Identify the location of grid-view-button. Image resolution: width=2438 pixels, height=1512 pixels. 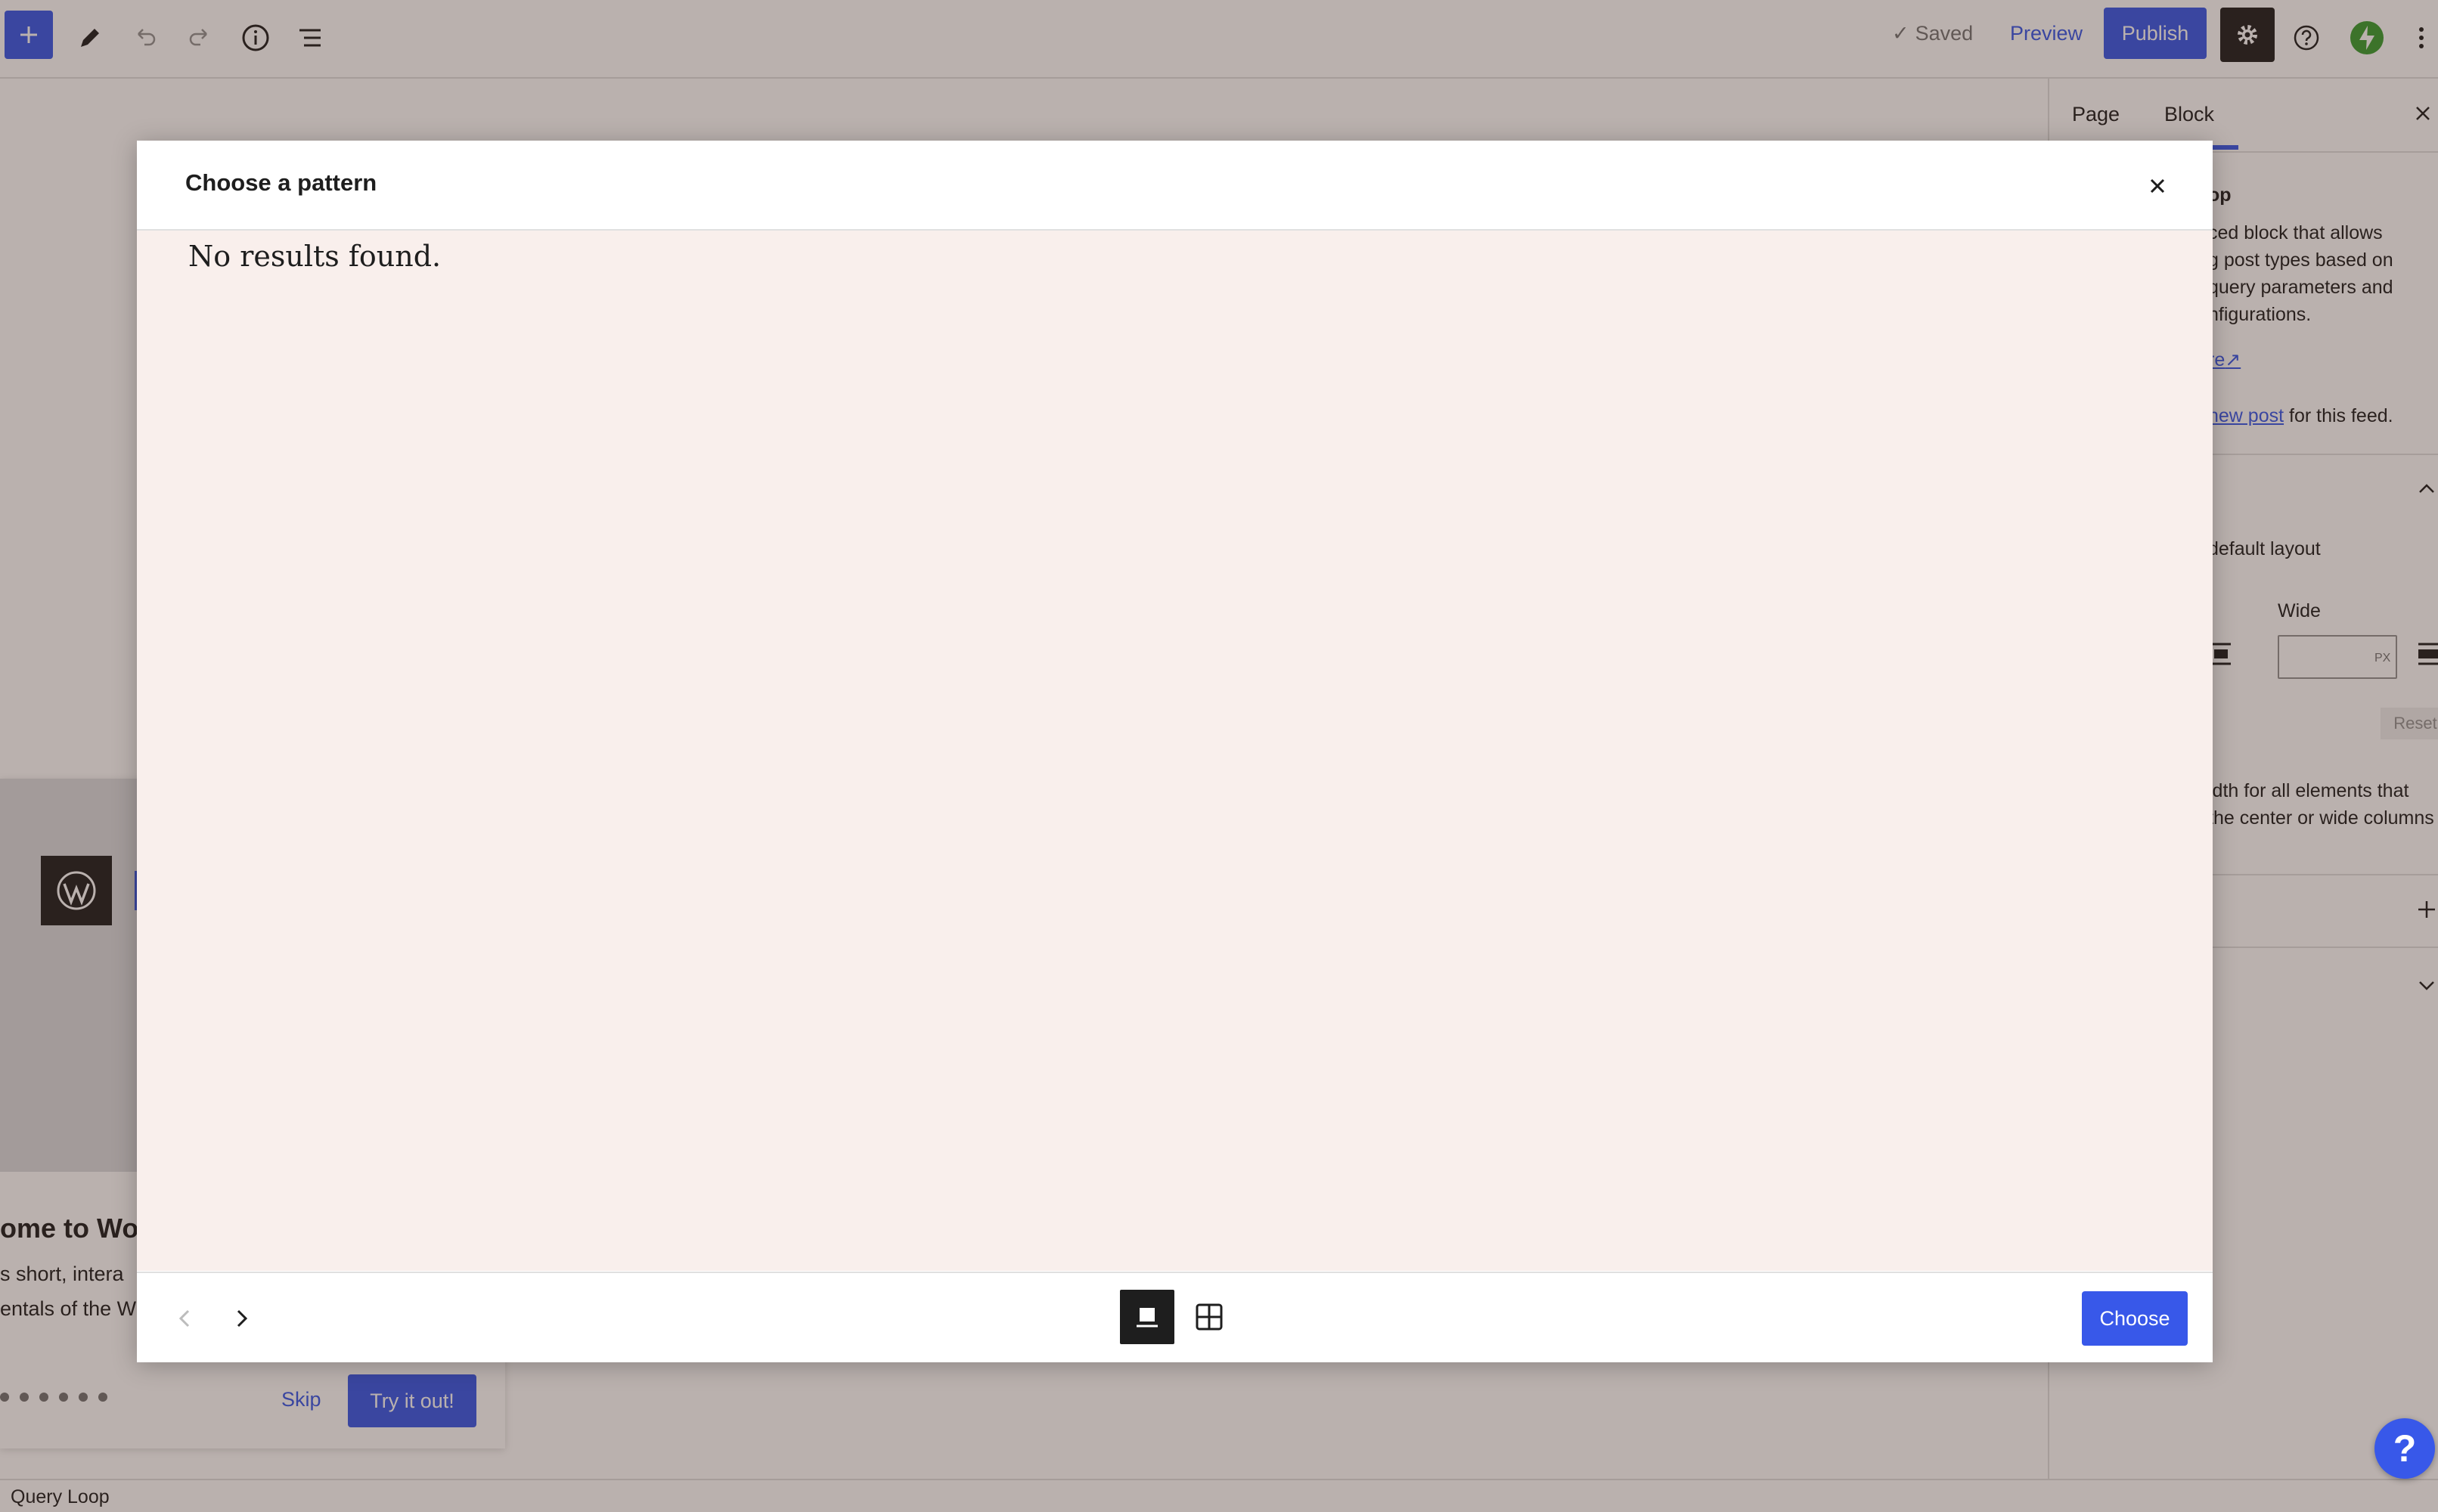
(1209, 1317).